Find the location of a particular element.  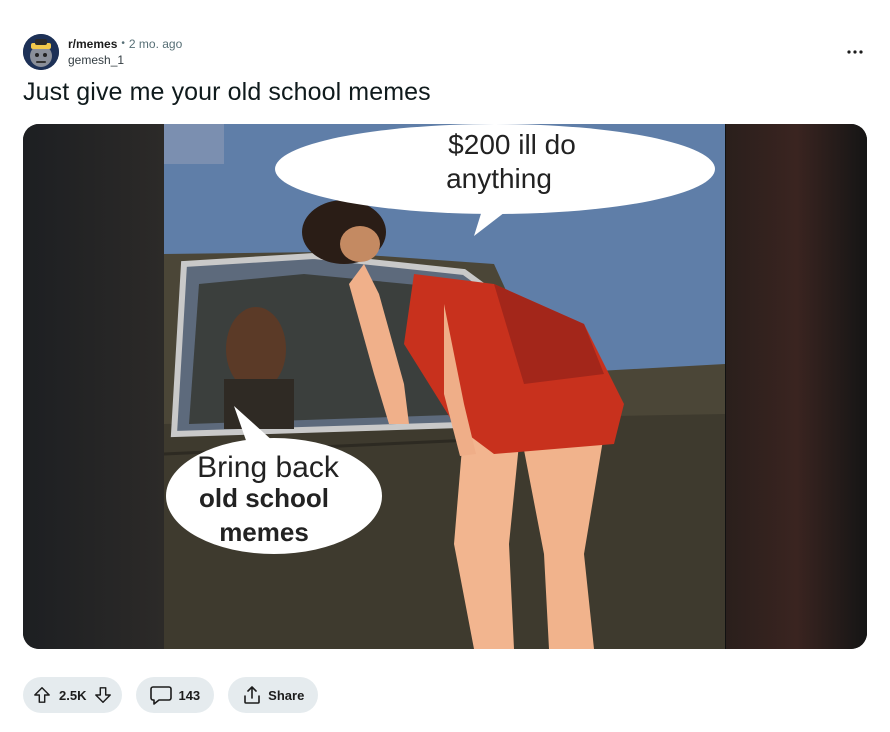

vote-count: 2.5K is located at coordinates (73, 695).